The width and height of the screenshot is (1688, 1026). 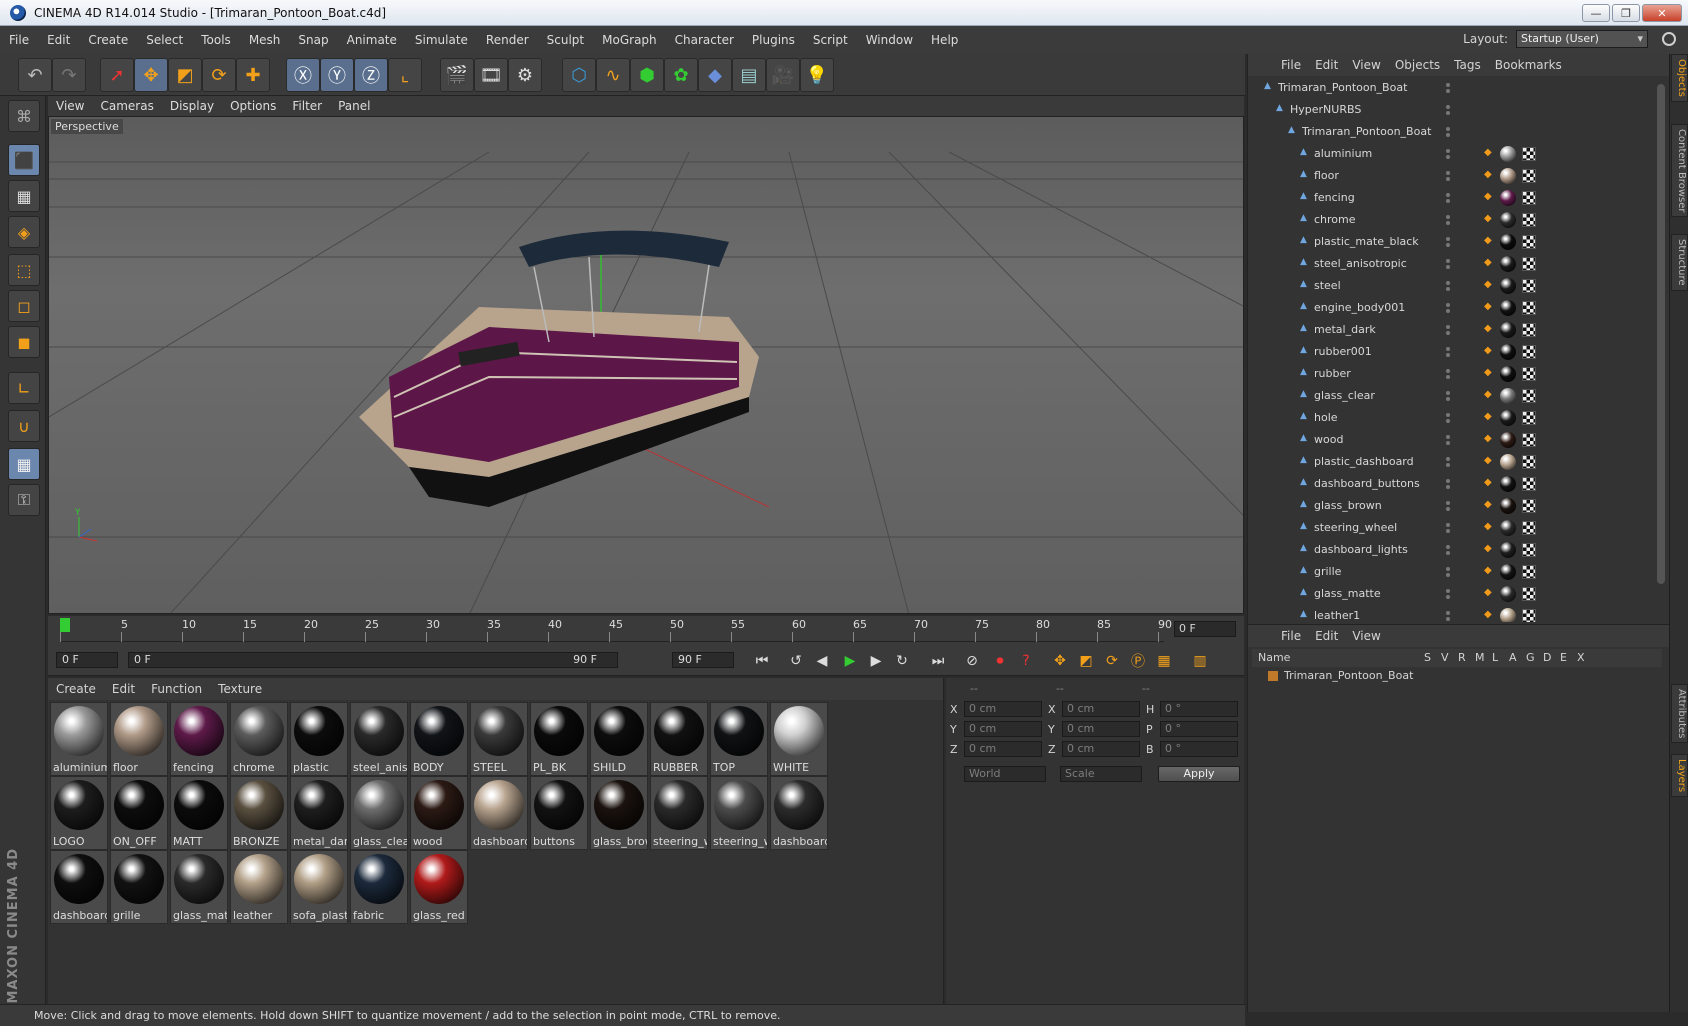 I want to click on object-row: ▲ steel ◆, so click(x=1456, y=286).